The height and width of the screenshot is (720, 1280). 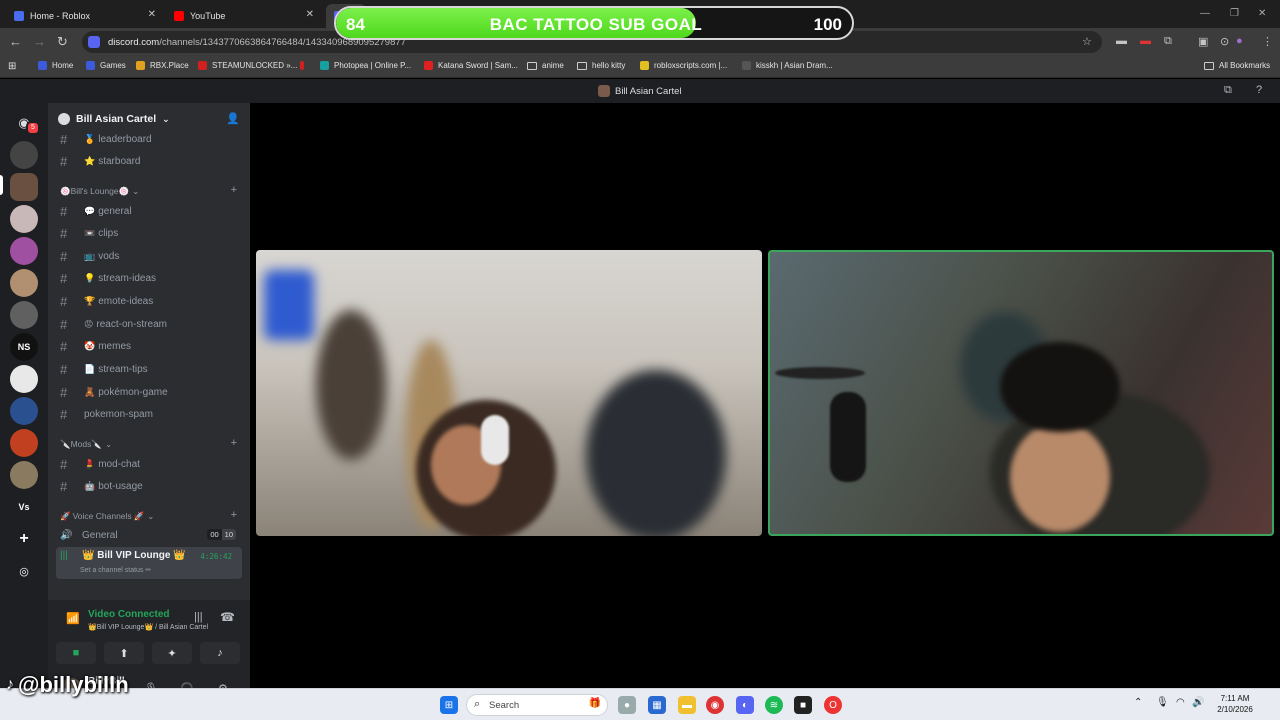 What do you see at coordinates (1145, 41) in the screenshot?
I see `extension-red-icon: ▬` at bounding box center [1145, 41].